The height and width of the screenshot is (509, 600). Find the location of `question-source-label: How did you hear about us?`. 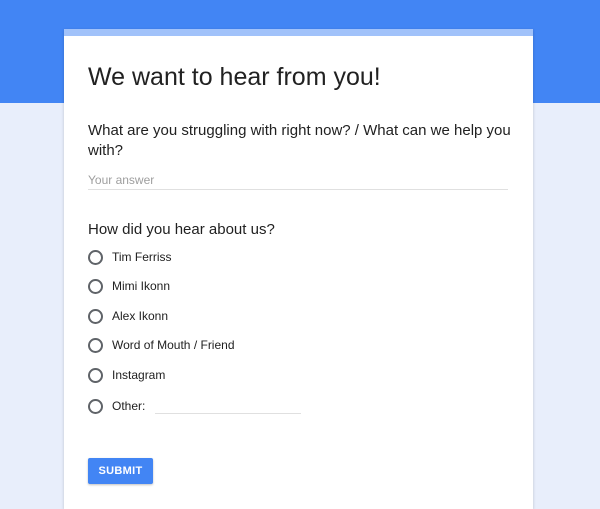

question-source-label: How did you hear about us? is located at coordinates (181, 229).